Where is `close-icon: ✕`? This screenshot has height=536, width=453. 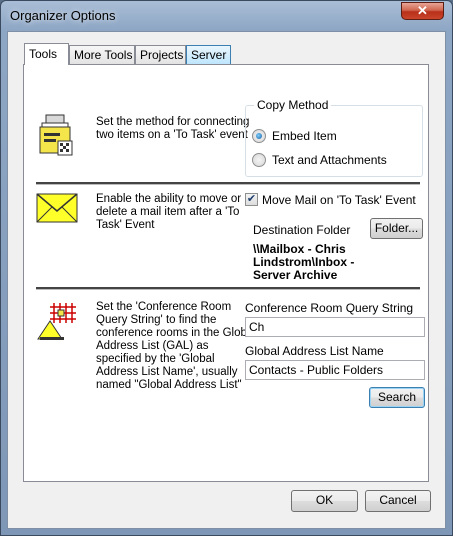
close-icon: ✕ is located at coordinates (422, 10).